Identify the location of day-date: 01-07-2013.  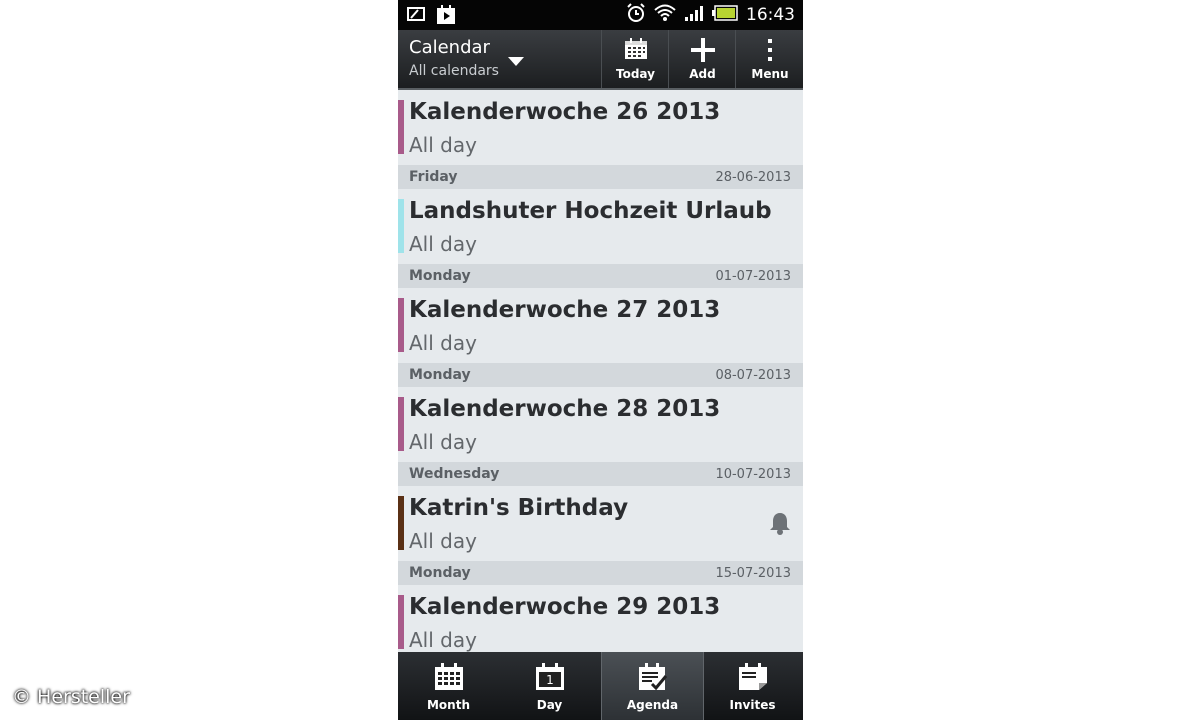
(753, 276).